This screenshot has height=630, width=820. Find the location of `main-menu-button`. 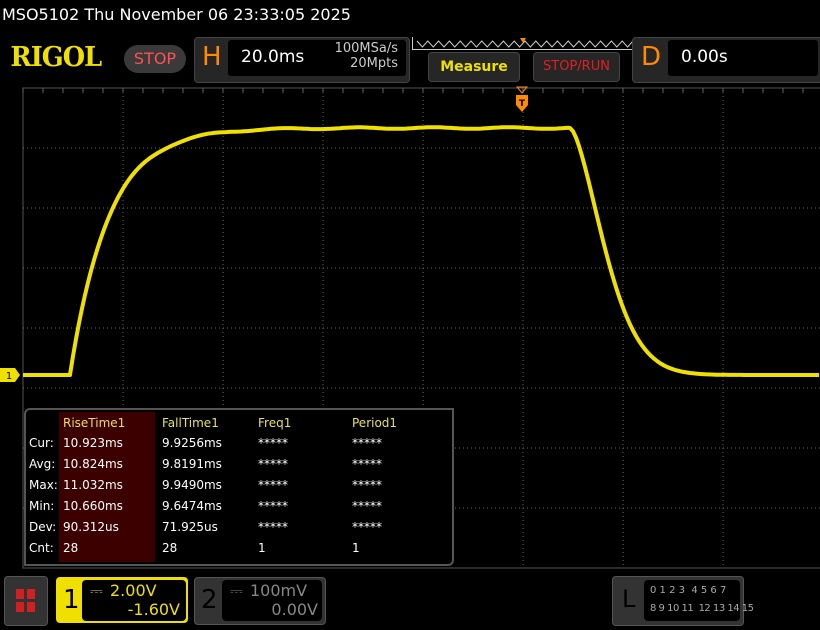

main-menu-button is located at coordinates (26, 601).